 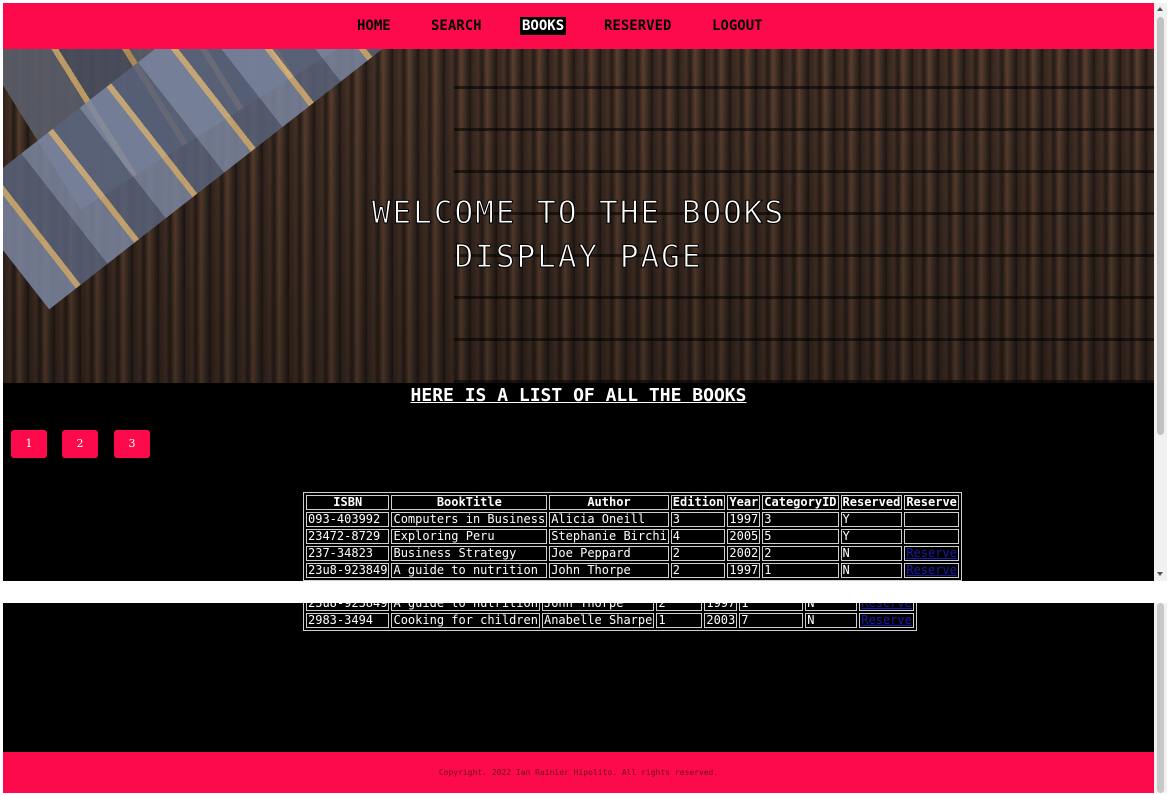 What do you see at coordinates (469, 502) in the screenshot?
I see `header-booktitle: BookTitle` at bounding box center [469, 502].